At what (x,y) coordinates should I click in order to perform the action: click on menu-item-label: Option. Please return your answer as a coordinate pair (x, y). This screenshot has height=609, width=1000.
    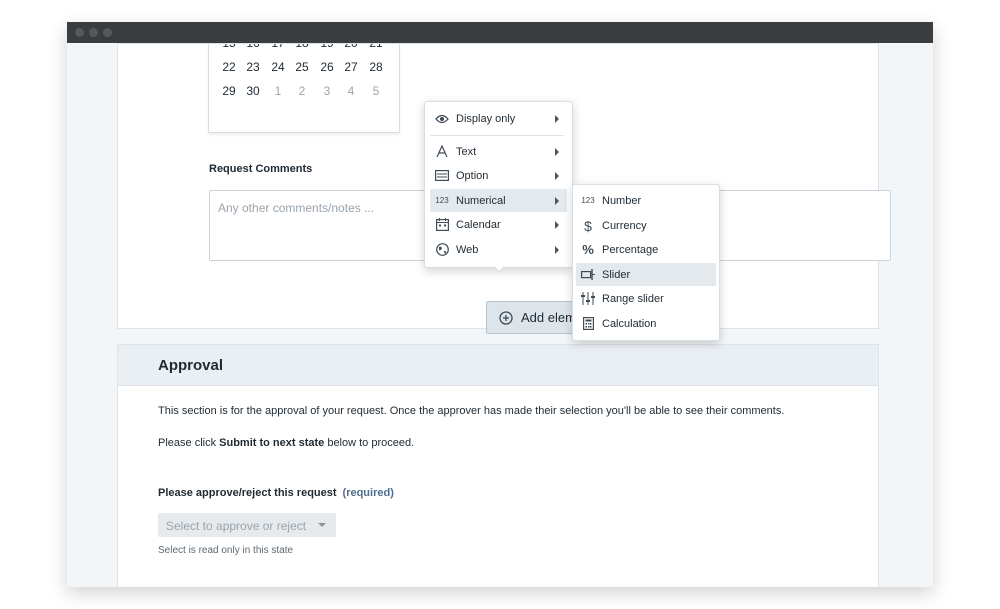
    Looking at the image, I should click on (472, 175).